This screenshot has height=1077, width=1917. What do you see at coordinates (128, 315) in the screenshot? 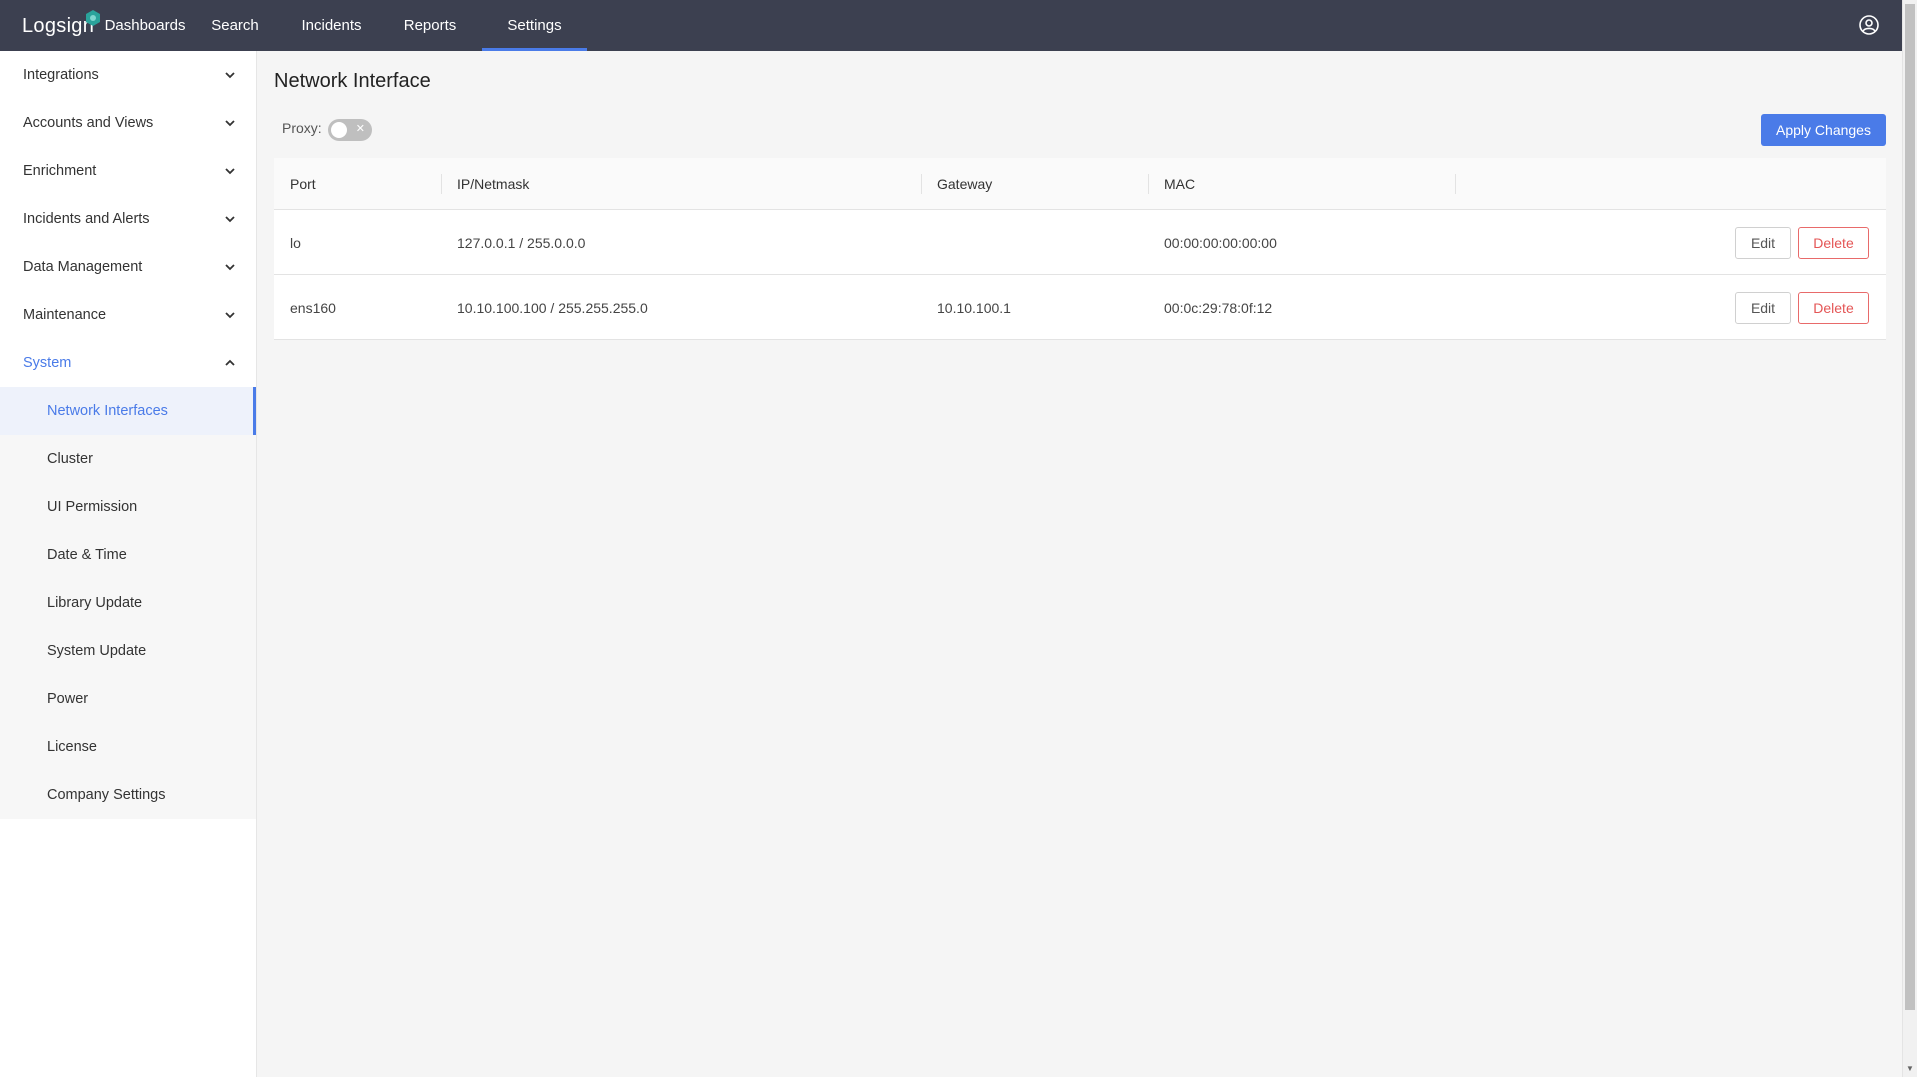
I see `sidebar-group-maintenance: Maintenance` at bounding box center [128, 315].